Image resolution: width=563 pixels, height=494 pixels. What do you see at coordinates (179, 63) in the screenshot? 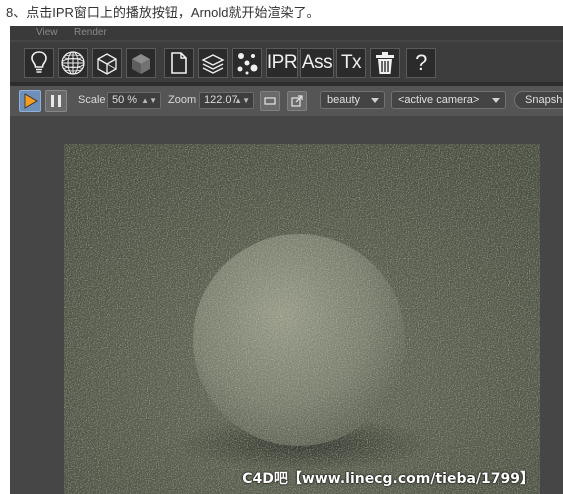
I see `document-icon` at bounding box center [179, 63].